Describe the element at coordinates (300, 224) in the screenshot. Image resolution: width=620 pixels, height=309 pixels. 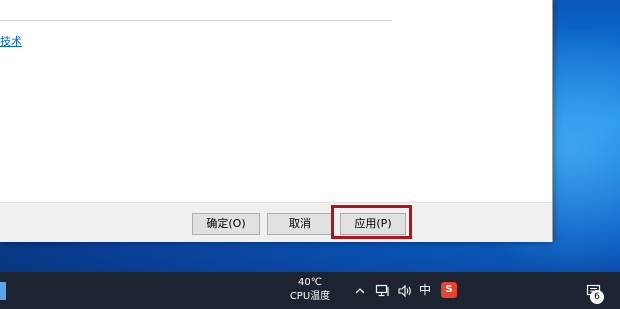
I see `cancel-button: 取消` at that location.